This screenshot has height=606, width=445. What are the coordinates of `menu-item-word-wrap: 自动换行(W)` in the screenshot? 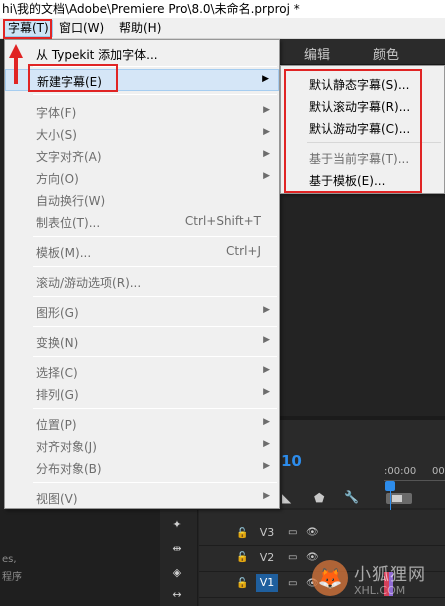 It's located at (142, 200).